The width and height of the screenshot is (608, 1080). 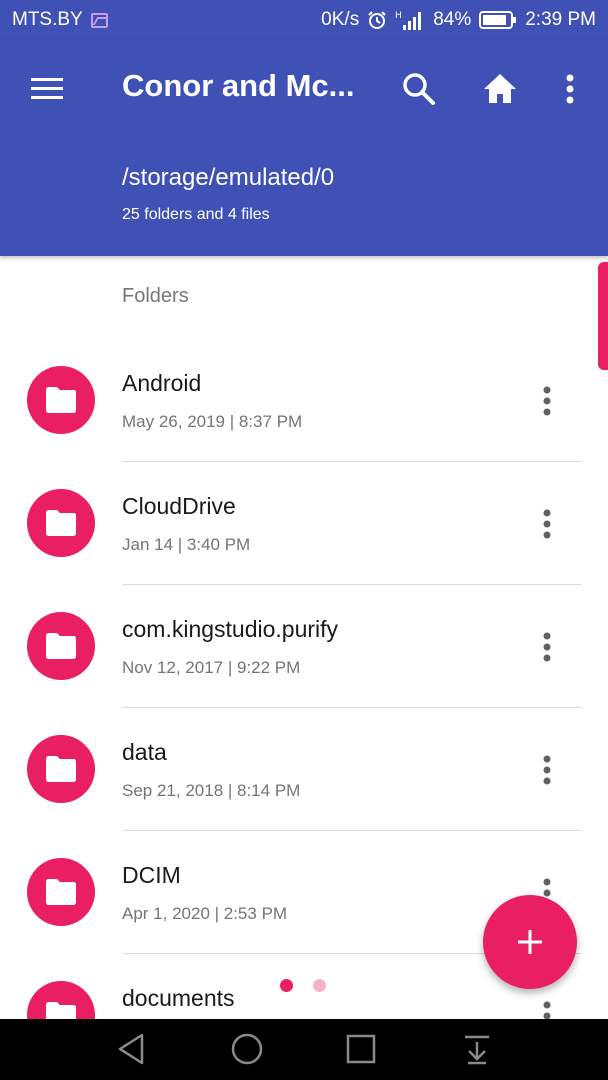 I want to click on folder-name: CloudDrive, so click(x=179, y=506).